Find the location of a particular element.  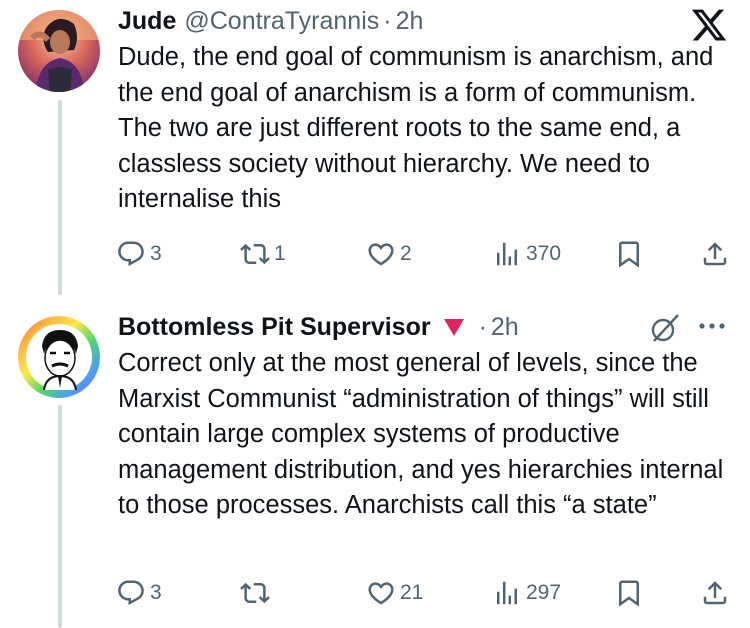

tweet-1-header: Jude @ContraTyrannis · 2h is located at coordinates (270, 21).